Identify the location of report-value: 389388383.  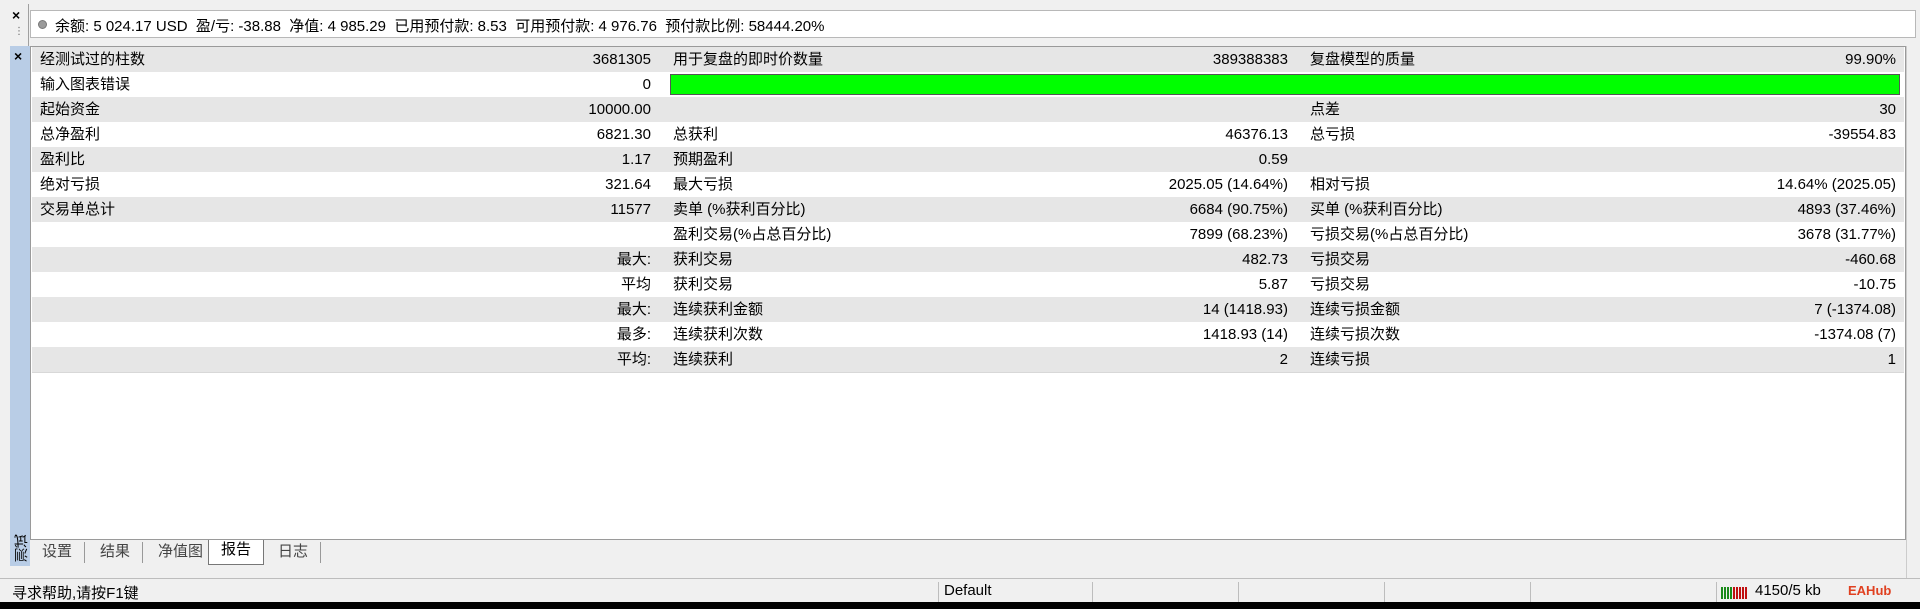
(1250, 59).